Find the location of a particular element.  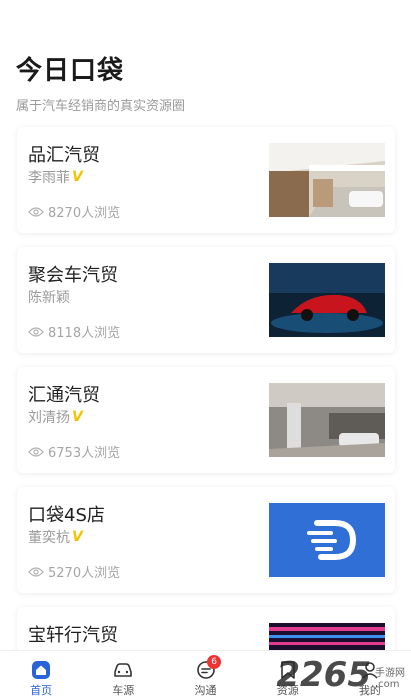

home-icon is located at coordinates (41, 670).